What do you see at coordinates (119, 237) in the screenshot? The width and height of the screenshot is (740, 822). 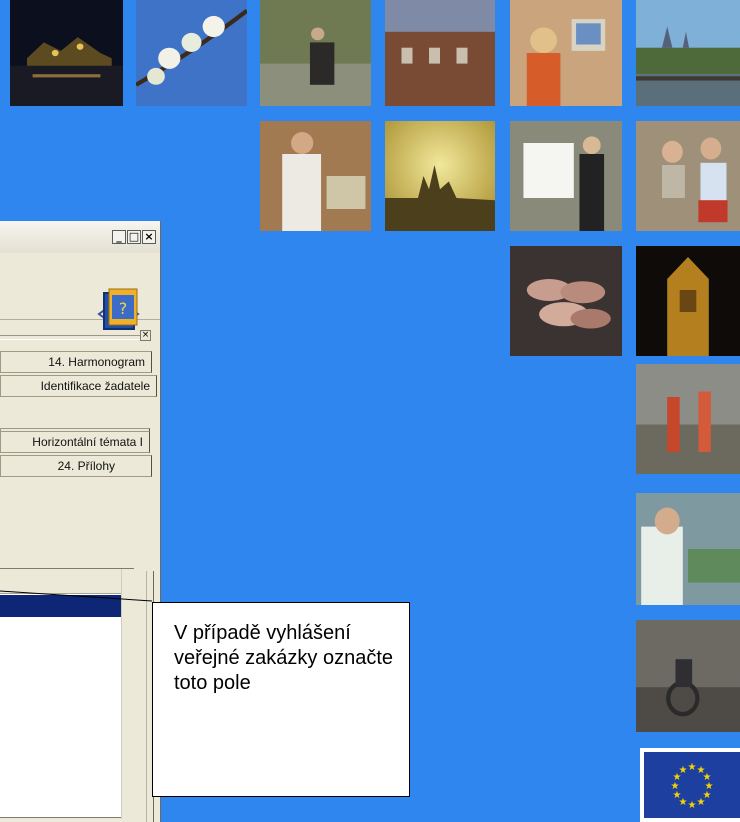 I see `minimize-button: _` at bounding box center [119, 237].